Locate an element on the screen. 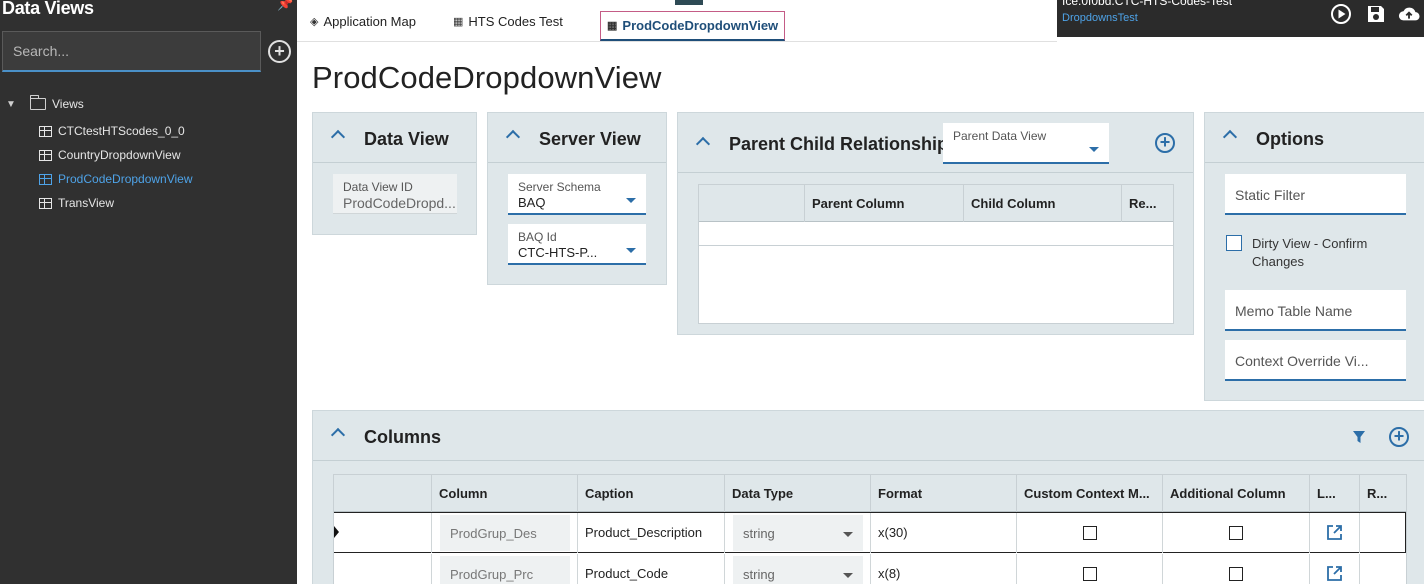  table-row: ProdGrup_Prc Product_Code string x(8) is located at coordinates (870, 569).